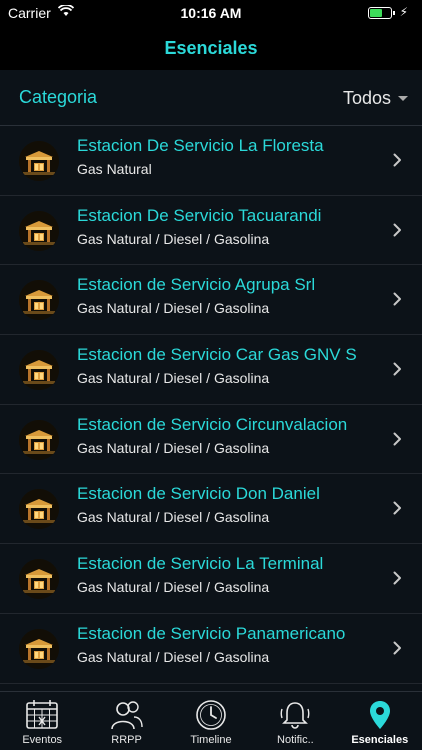 This screenshot has width=422, height=750. Describe the element at coordinates (295, 715) in the screenshot. I see `bell-icon` at that location.